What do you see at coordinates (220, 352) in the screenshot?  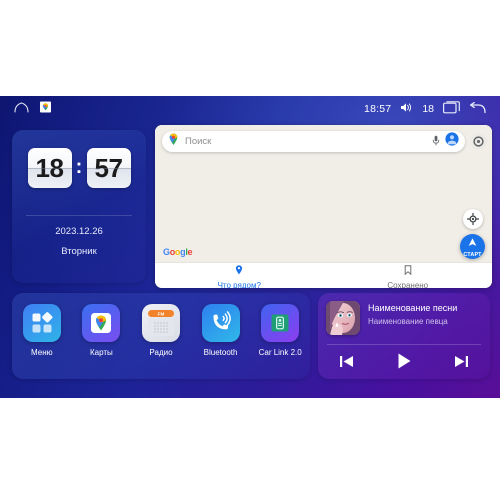 I see `app-bluetooth-label: Bluetooth` at bounding box center [220, 352].